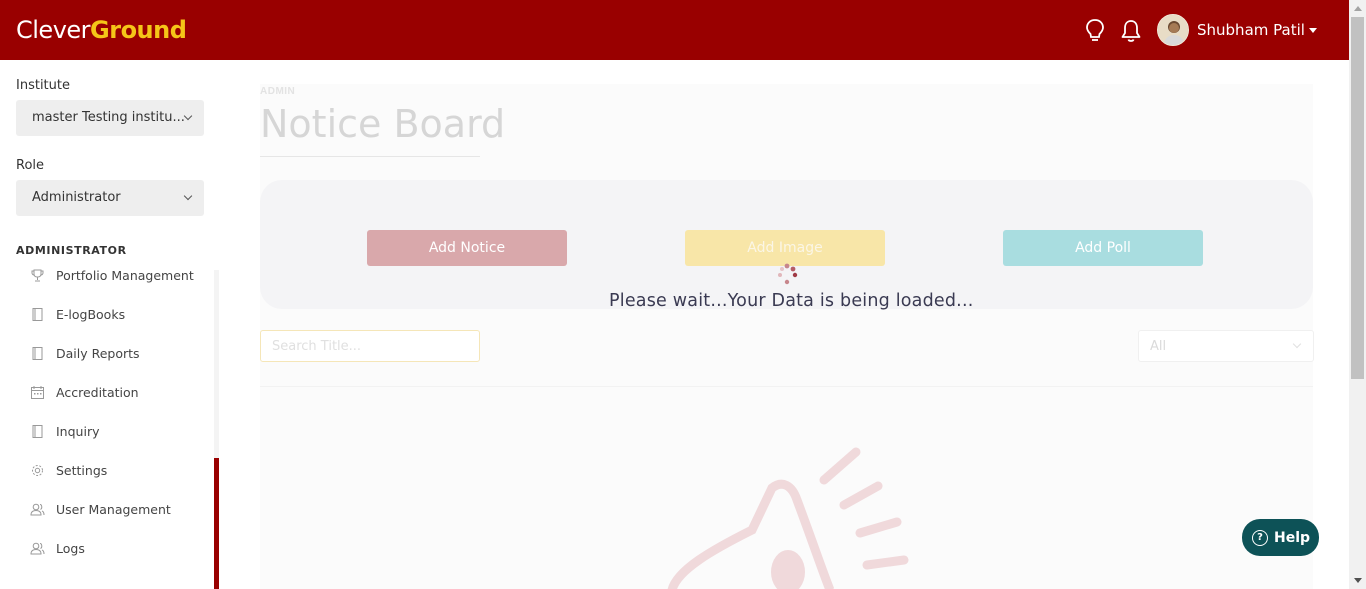 The height and width of the screenshot is (589, 1366). I want to click on section-heading-administrator: ADMINISTRATOR, so click(71, 250).